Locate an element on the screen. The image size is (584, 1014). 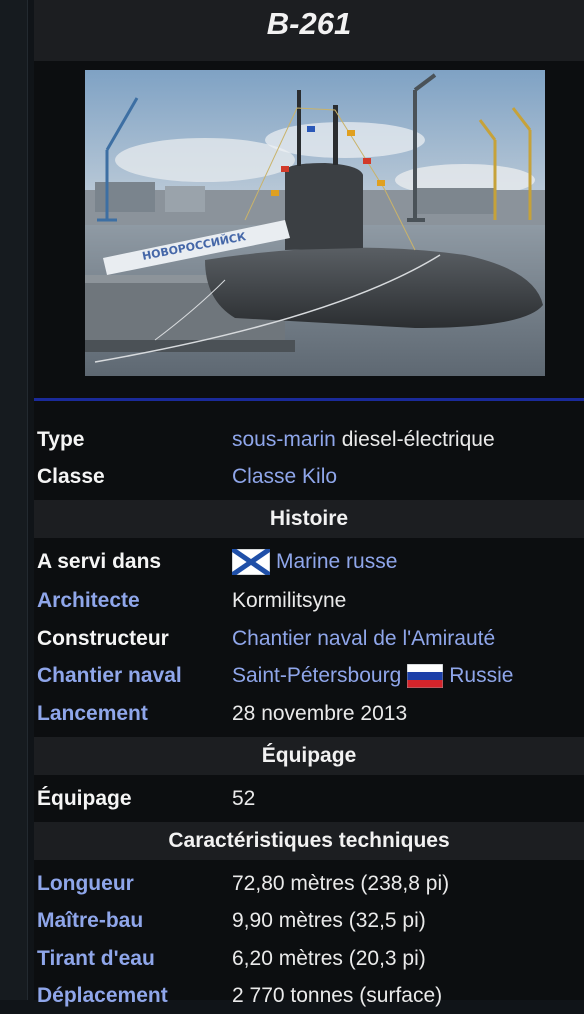
link-chantier-amiraute: Chantier naval de l'Amirauté is located at coordinates (363, 639).